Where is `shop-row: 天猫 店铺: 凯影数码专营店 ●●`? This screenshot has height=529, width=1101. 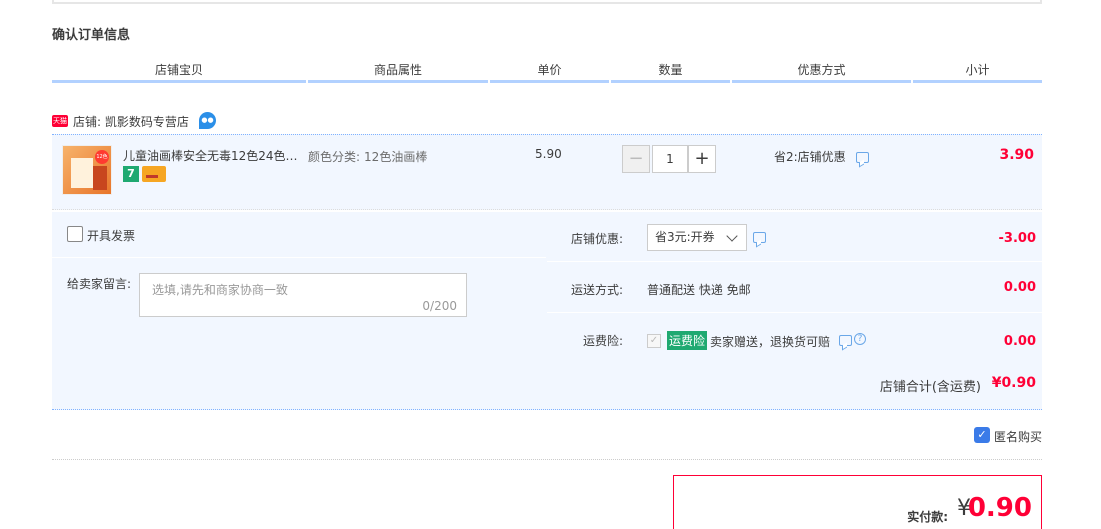 shop-row: 天猫 店铺: 凯影数码专营店 ●● is located at coordinates (547, 122).